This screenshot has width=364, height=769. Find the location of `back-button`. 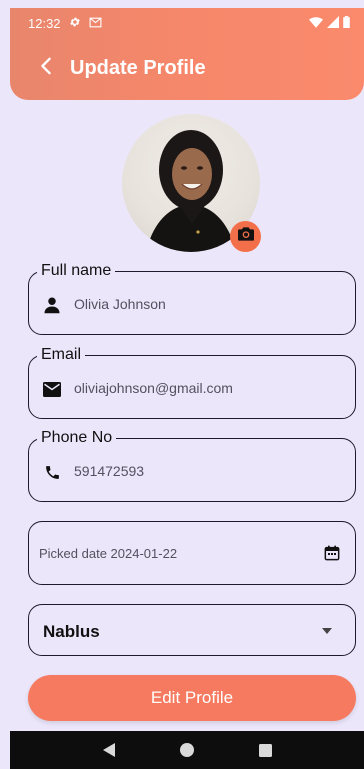

back-button is located at coordinates (46, 68).